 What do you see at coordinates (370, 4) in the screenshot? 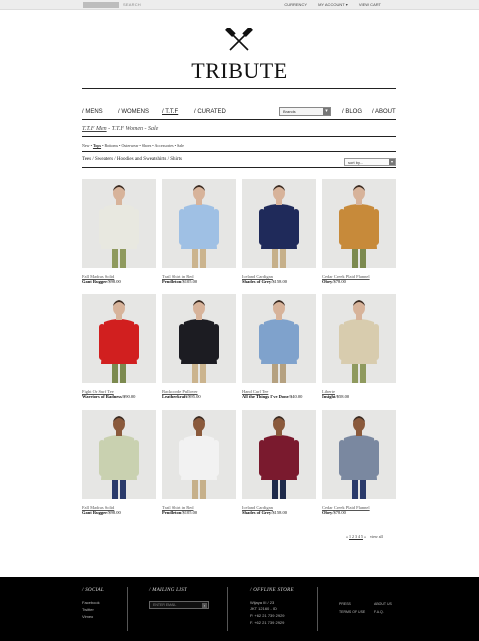
I see `view-cart-link: VIEW CART` at bounding box center [370, 4].